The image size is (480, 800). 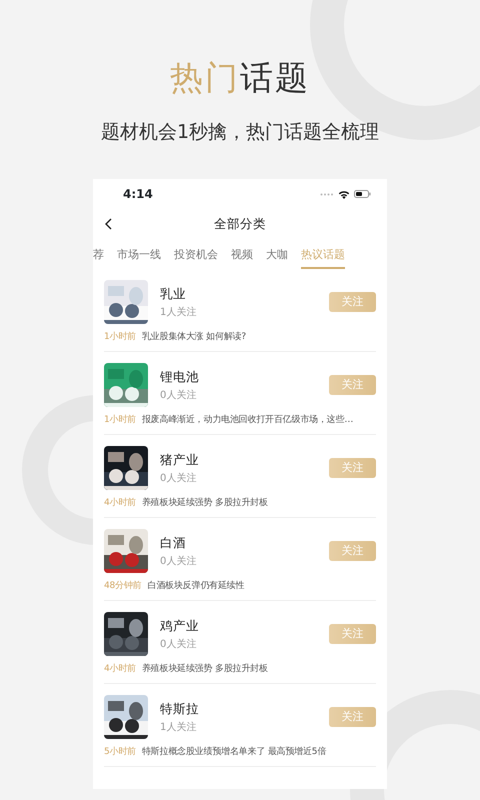 What do you see at coordinates (327, 194) in the screenshot?
I see `signal-icon` at bounding box center [327, 194].